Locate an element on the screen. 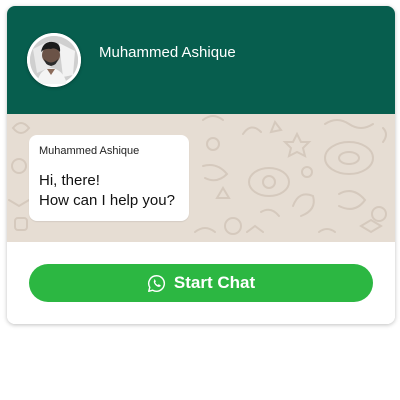 The width and height of the screenshot is (400, 400). contact-name: Muhammed Ashique is located at coordinates (167, 52).